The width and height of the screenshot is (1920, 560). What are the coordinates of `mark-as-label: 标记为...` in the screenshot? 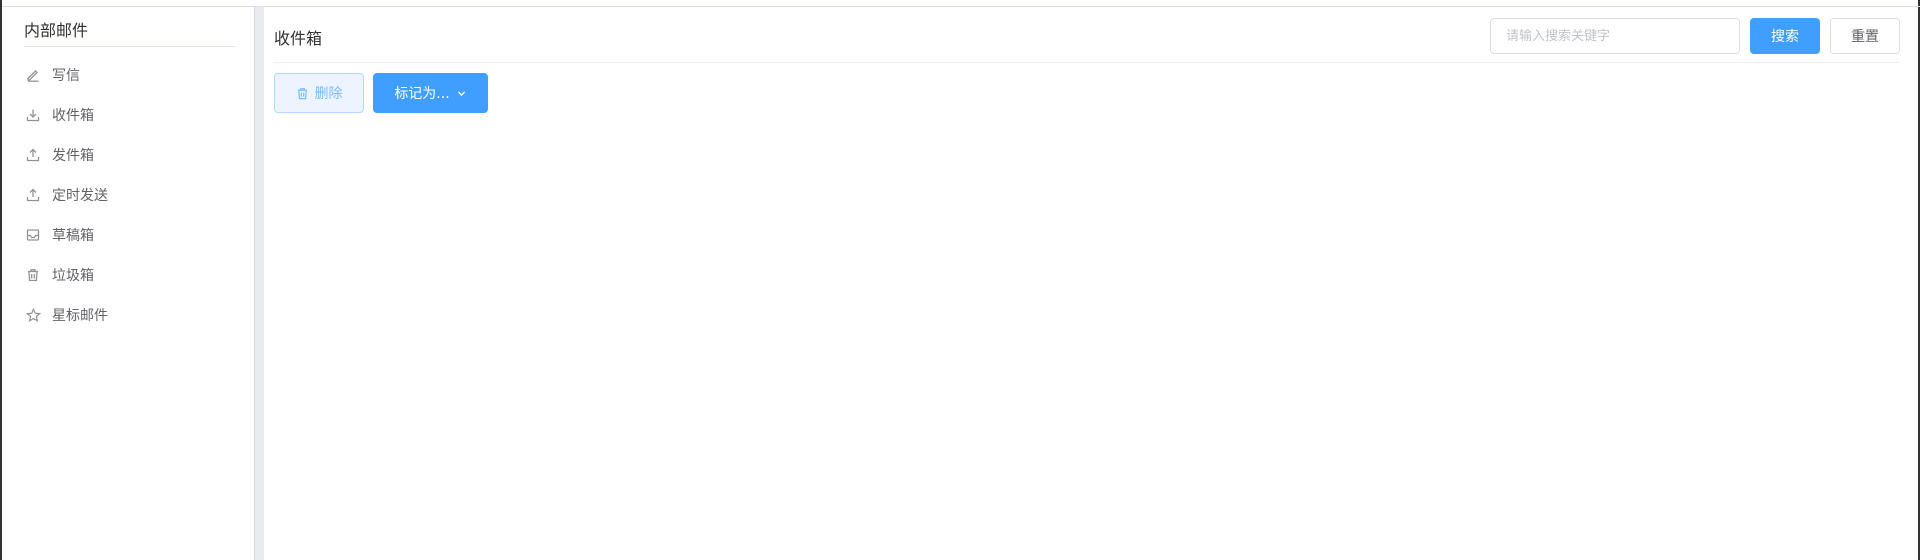 It's located at (422, 94).